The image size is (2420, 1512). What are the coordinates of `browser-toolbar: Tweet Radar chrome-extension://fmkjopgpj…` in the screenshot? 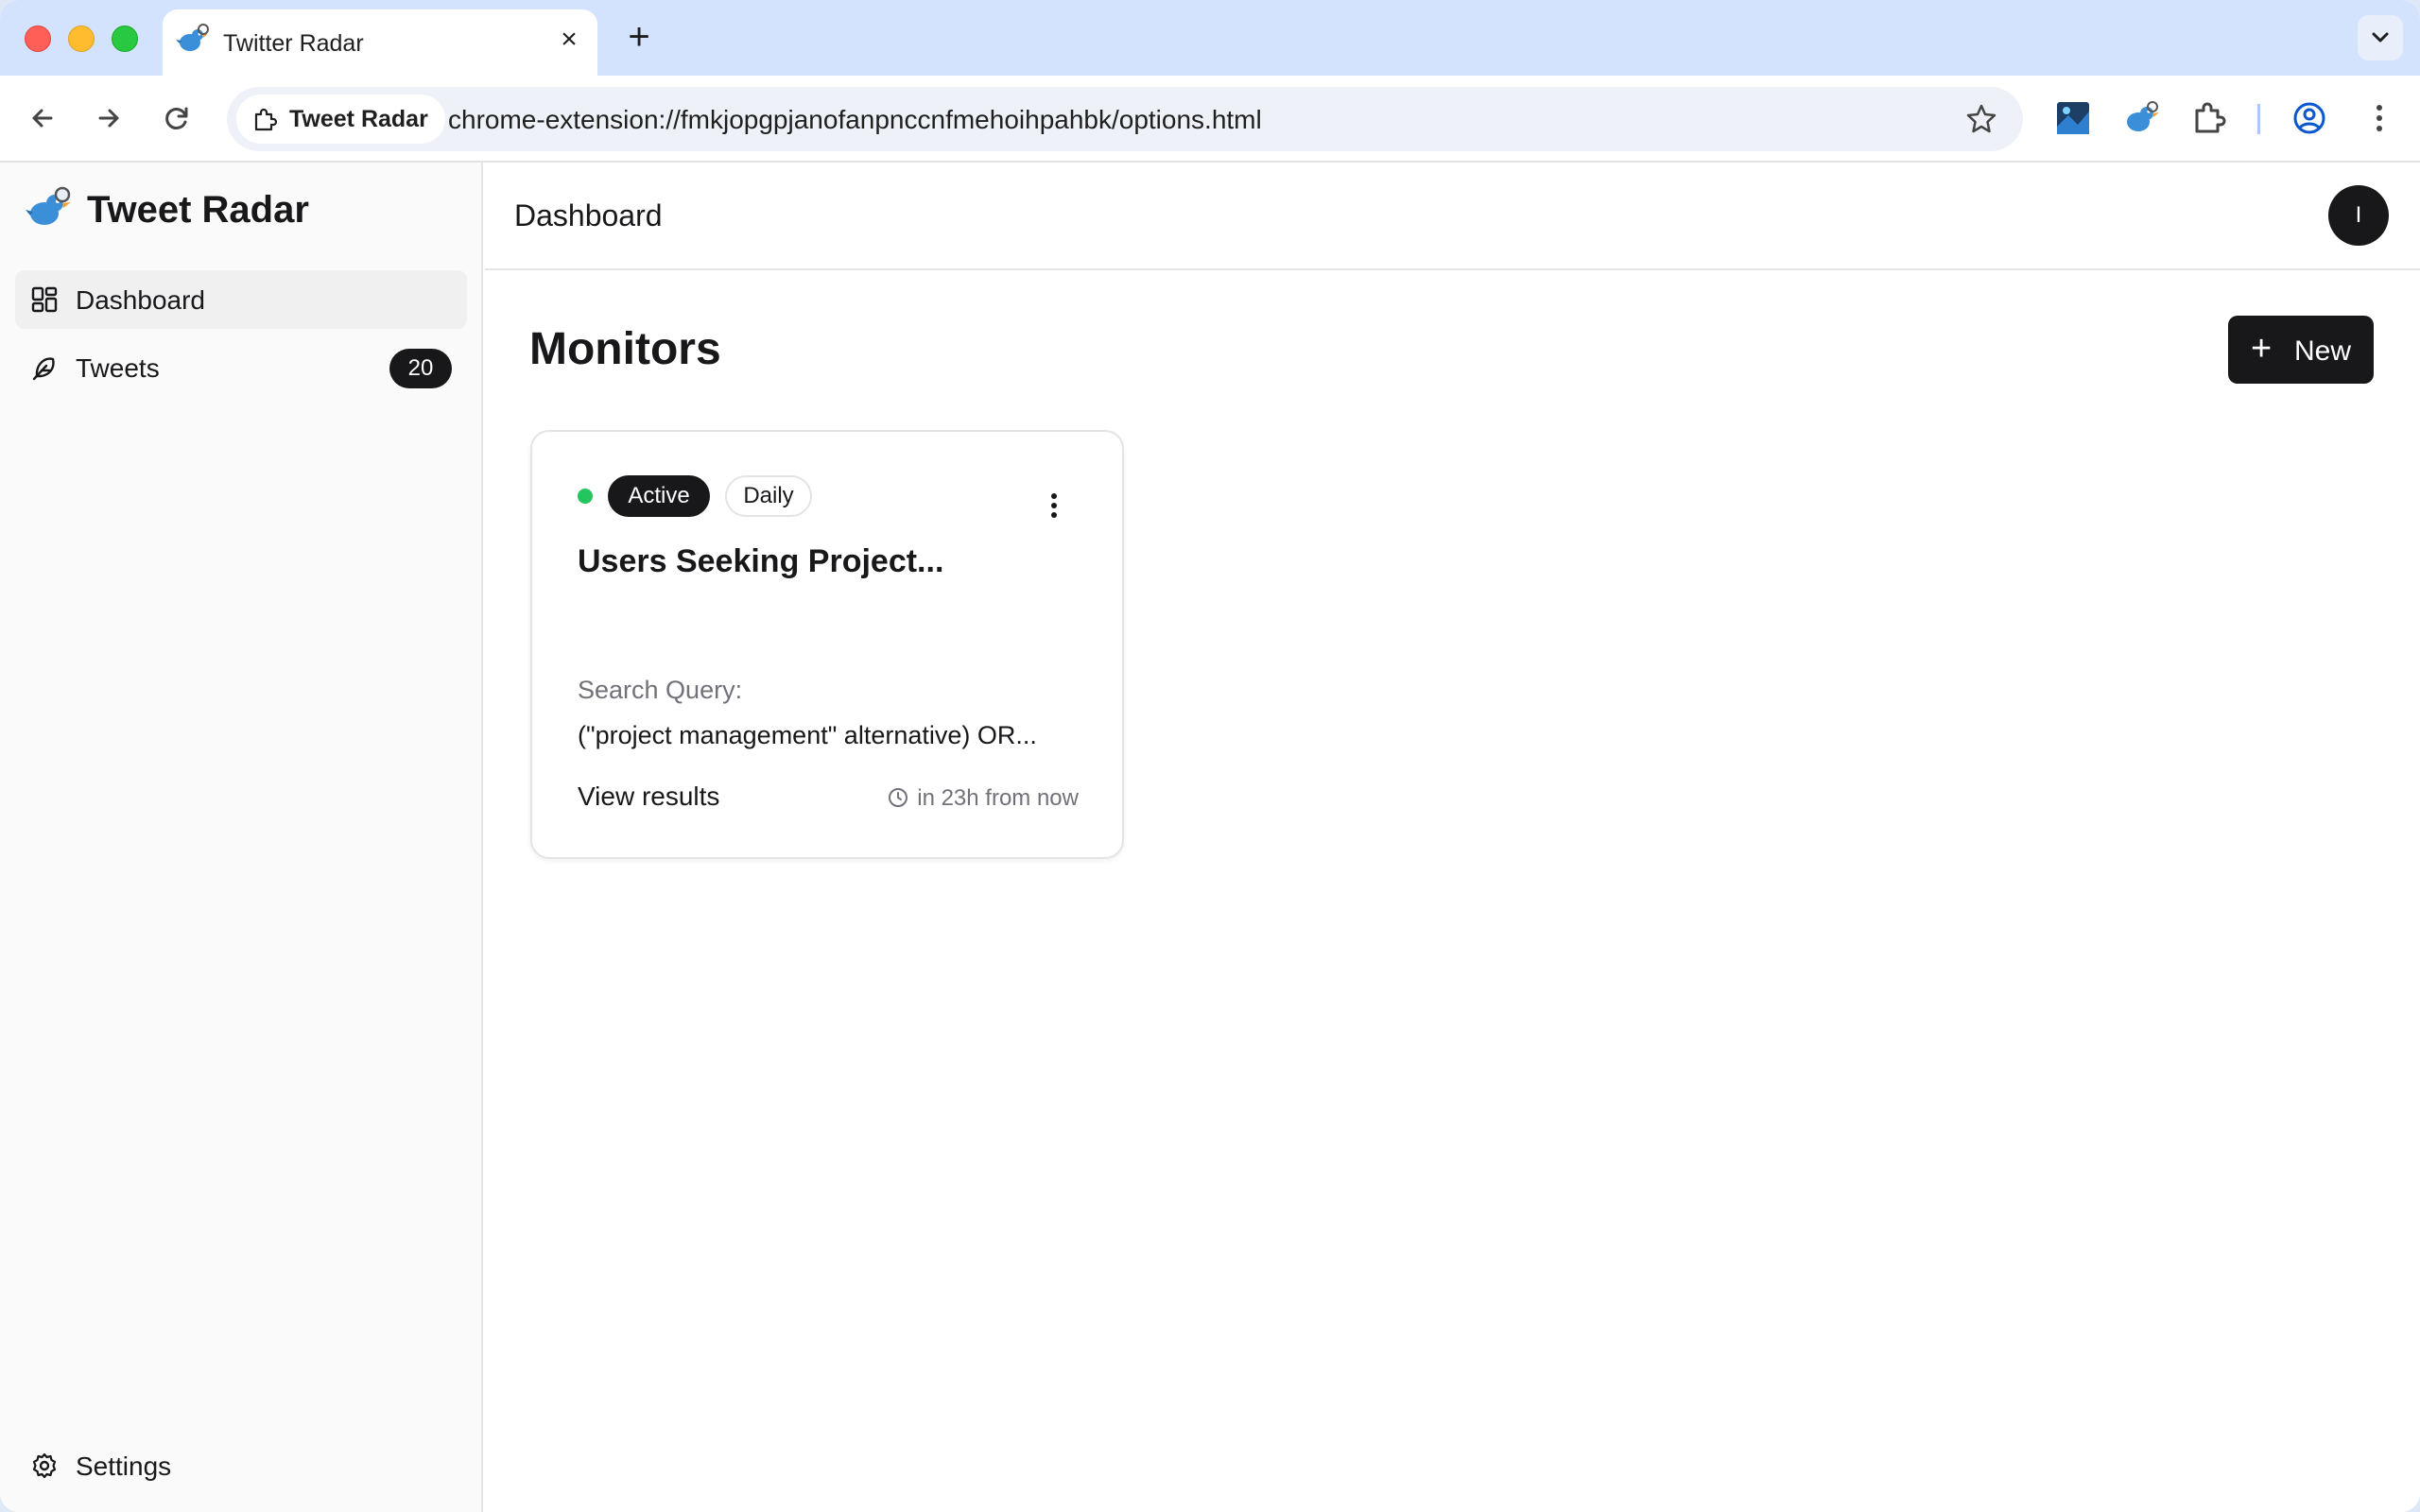 It's located at (1210, 119).